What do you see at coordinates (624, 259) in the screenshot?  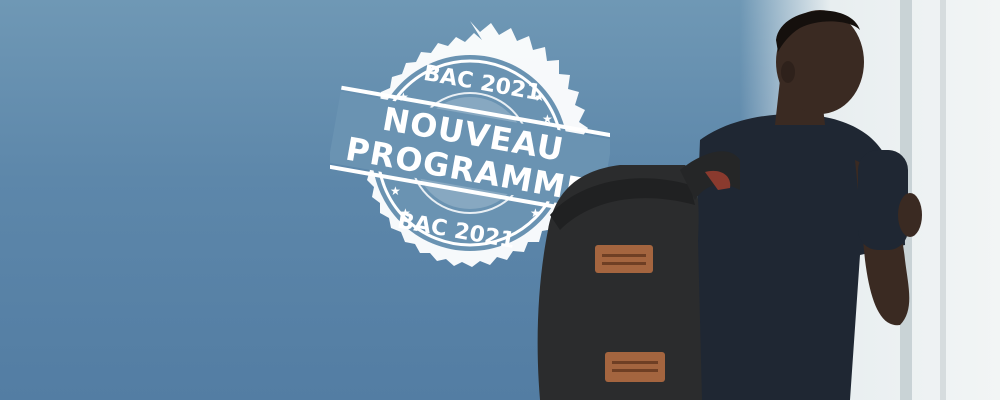 I see `leather-buckle-top` at bounding box center [624, 259].